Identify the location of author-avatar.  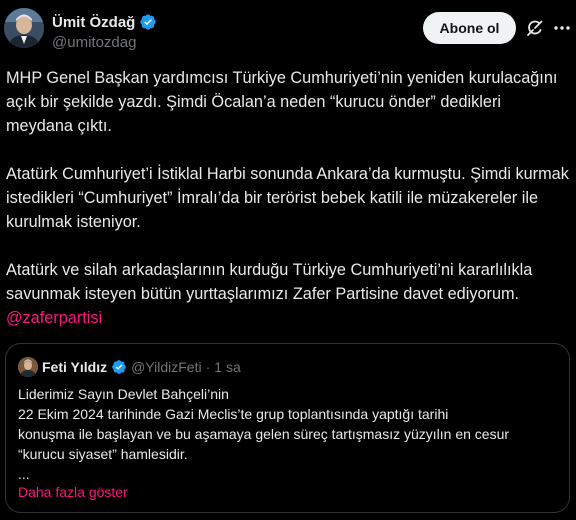
(24, 28).